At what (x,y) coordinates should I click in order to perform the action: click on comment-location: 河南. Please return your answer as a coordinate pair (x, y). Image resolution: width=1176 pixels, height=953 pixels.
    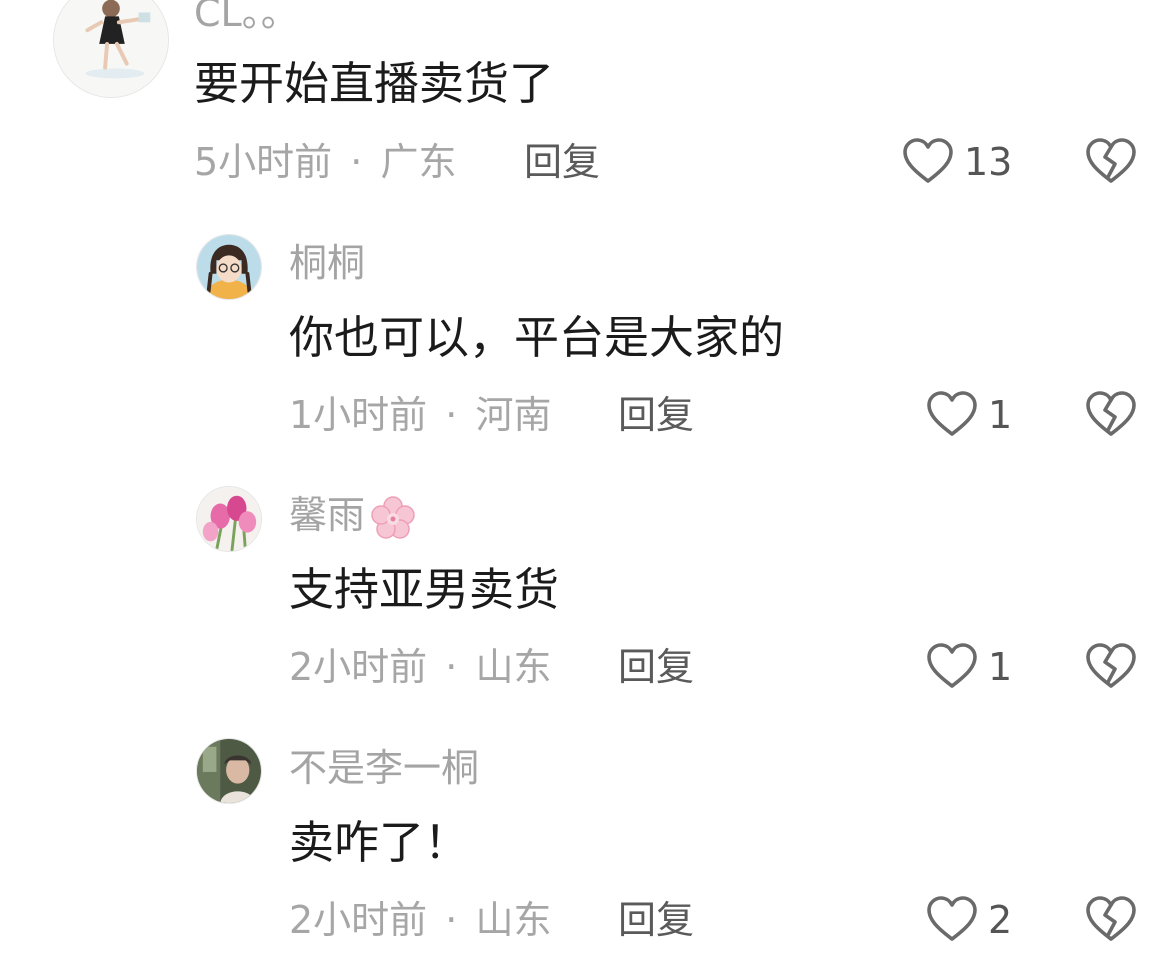
    Looking at the image, I should click on (513, 415).